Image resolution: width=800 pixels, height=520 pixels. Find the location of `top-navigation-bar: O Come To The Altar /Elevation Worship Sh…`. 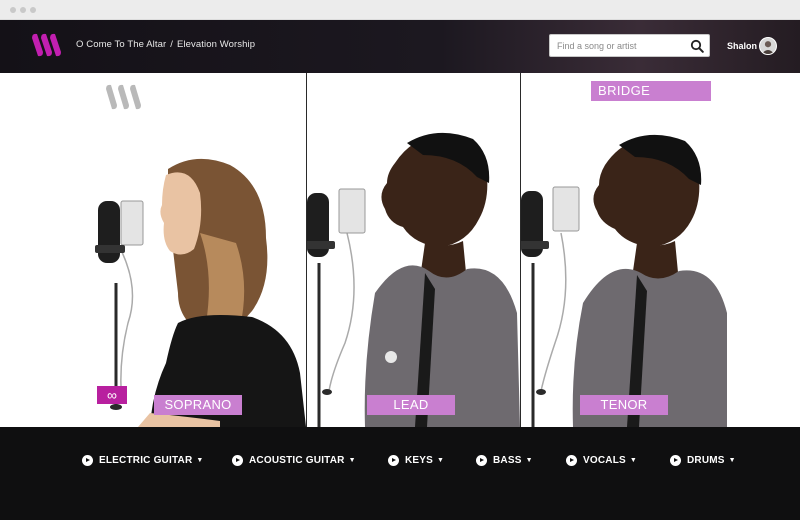

top-navigation-bar: O Come To The Altar /Elevation Worship Sh… is located at coordinates (400, 46).